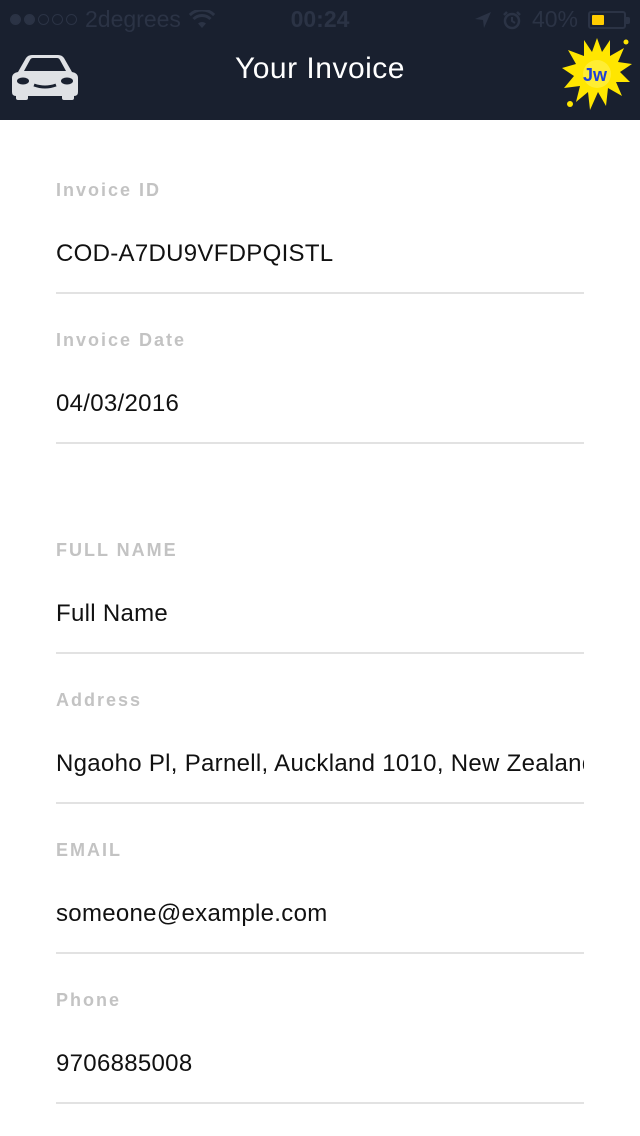 The image size is (640, 1136). I want to click on splash-logo-icon: Jw, so click(597, 74).